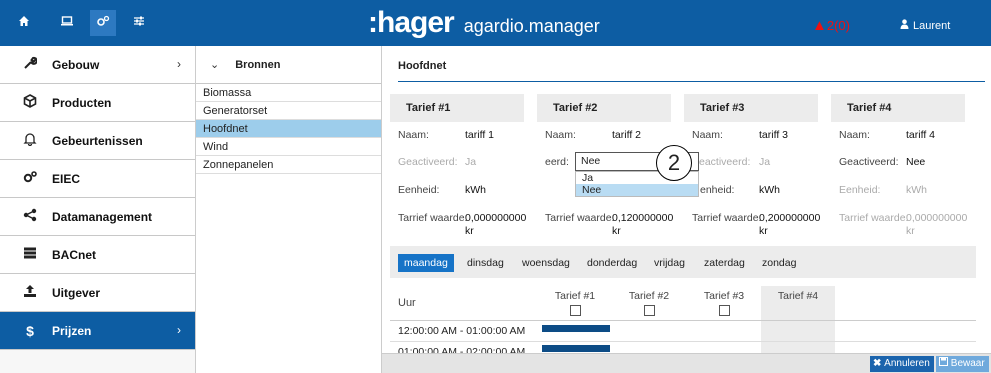 This screenshot has height=373, width=991. I want to click on geactiveerd-label-partial: eactiveerd:, so click(725, 162).